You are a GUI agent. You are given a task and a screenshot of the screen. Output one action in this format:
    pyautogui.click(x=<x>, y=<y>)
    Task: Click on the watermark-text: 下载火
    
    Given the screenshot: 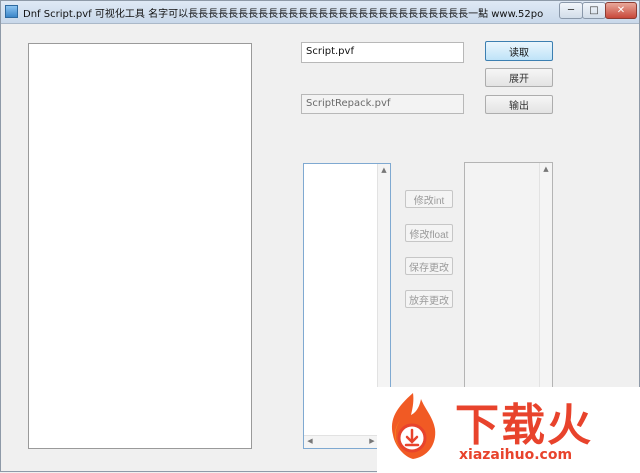 What is the action you would take?
    pyautogui.click(x=524, y=425)
    